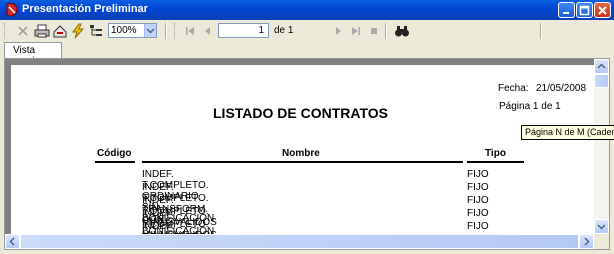 Image resolution: width=614 pixels, height=254 pixels. Describe the element at coordinates (356, 31) in the screenshot. I see `last-page-icon` at that location.